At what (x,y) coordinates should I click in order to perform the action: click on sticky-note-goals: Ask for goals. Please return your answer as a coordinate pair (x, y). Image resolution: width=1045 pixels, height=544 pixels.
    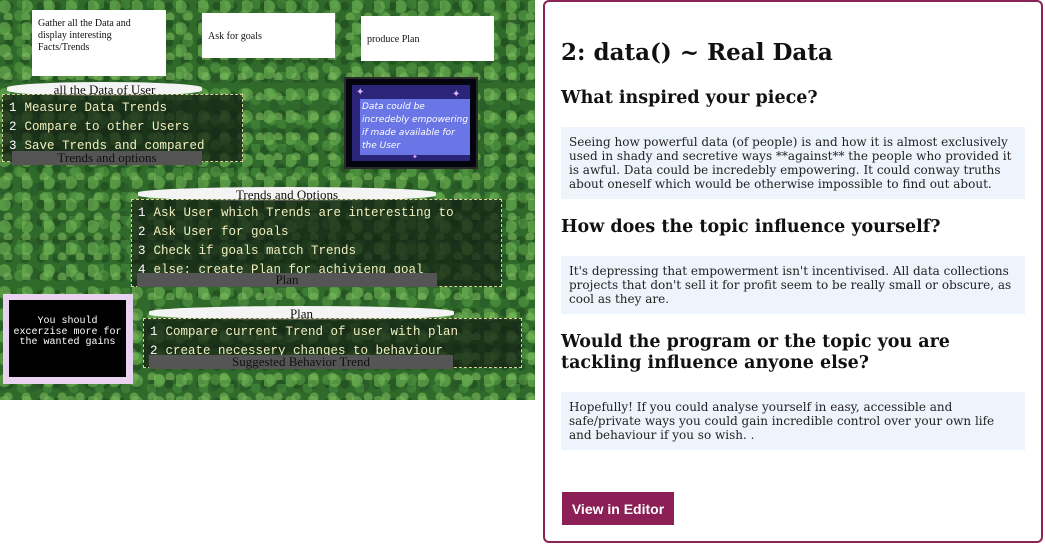
    Looking at the image, I should click on (268, 35).